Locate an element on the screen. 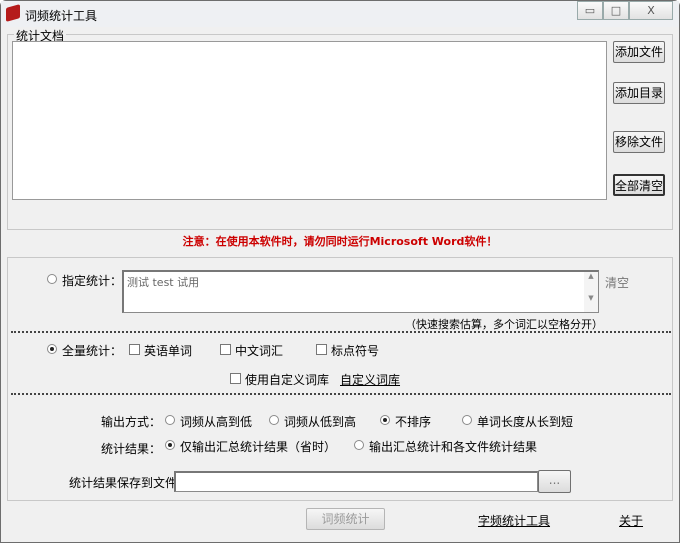 The height and width of the screenshot is (543, 680). use-custom-dict-label: 使用自定义词库 is located at coordinates (287, 380).